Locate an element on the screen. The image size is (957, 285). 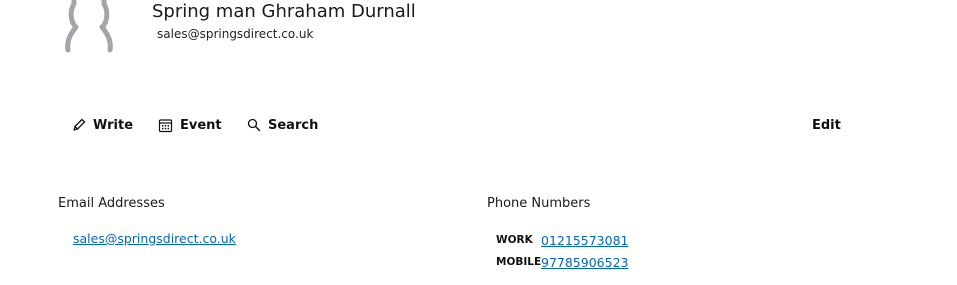
pencil-icon is located at coordinates (79, 124).